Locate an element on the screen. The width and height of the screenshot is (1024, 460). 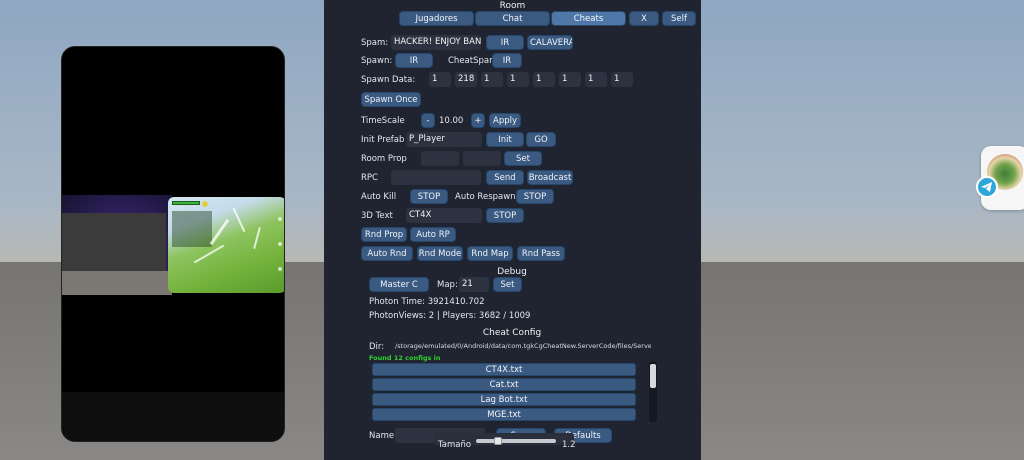
room-title: Room is located at coordinates (512, 6).